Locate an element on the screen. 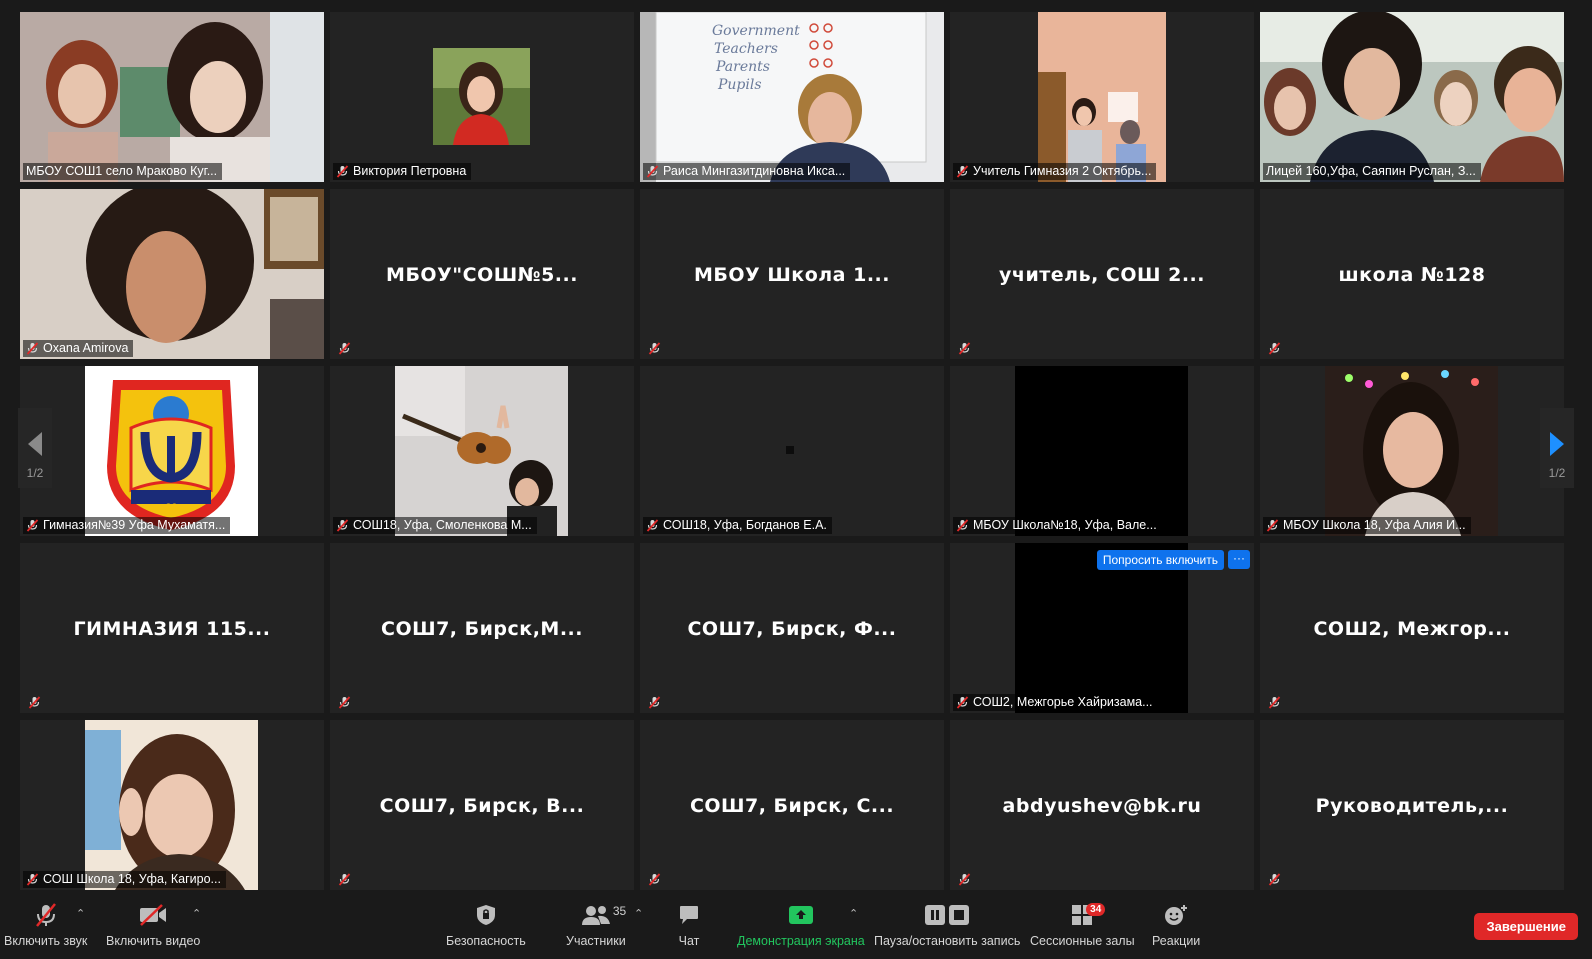 This screenshot has height=959, width=1592. video-options-caret: ⌃ is located at coordinates (196, 913).